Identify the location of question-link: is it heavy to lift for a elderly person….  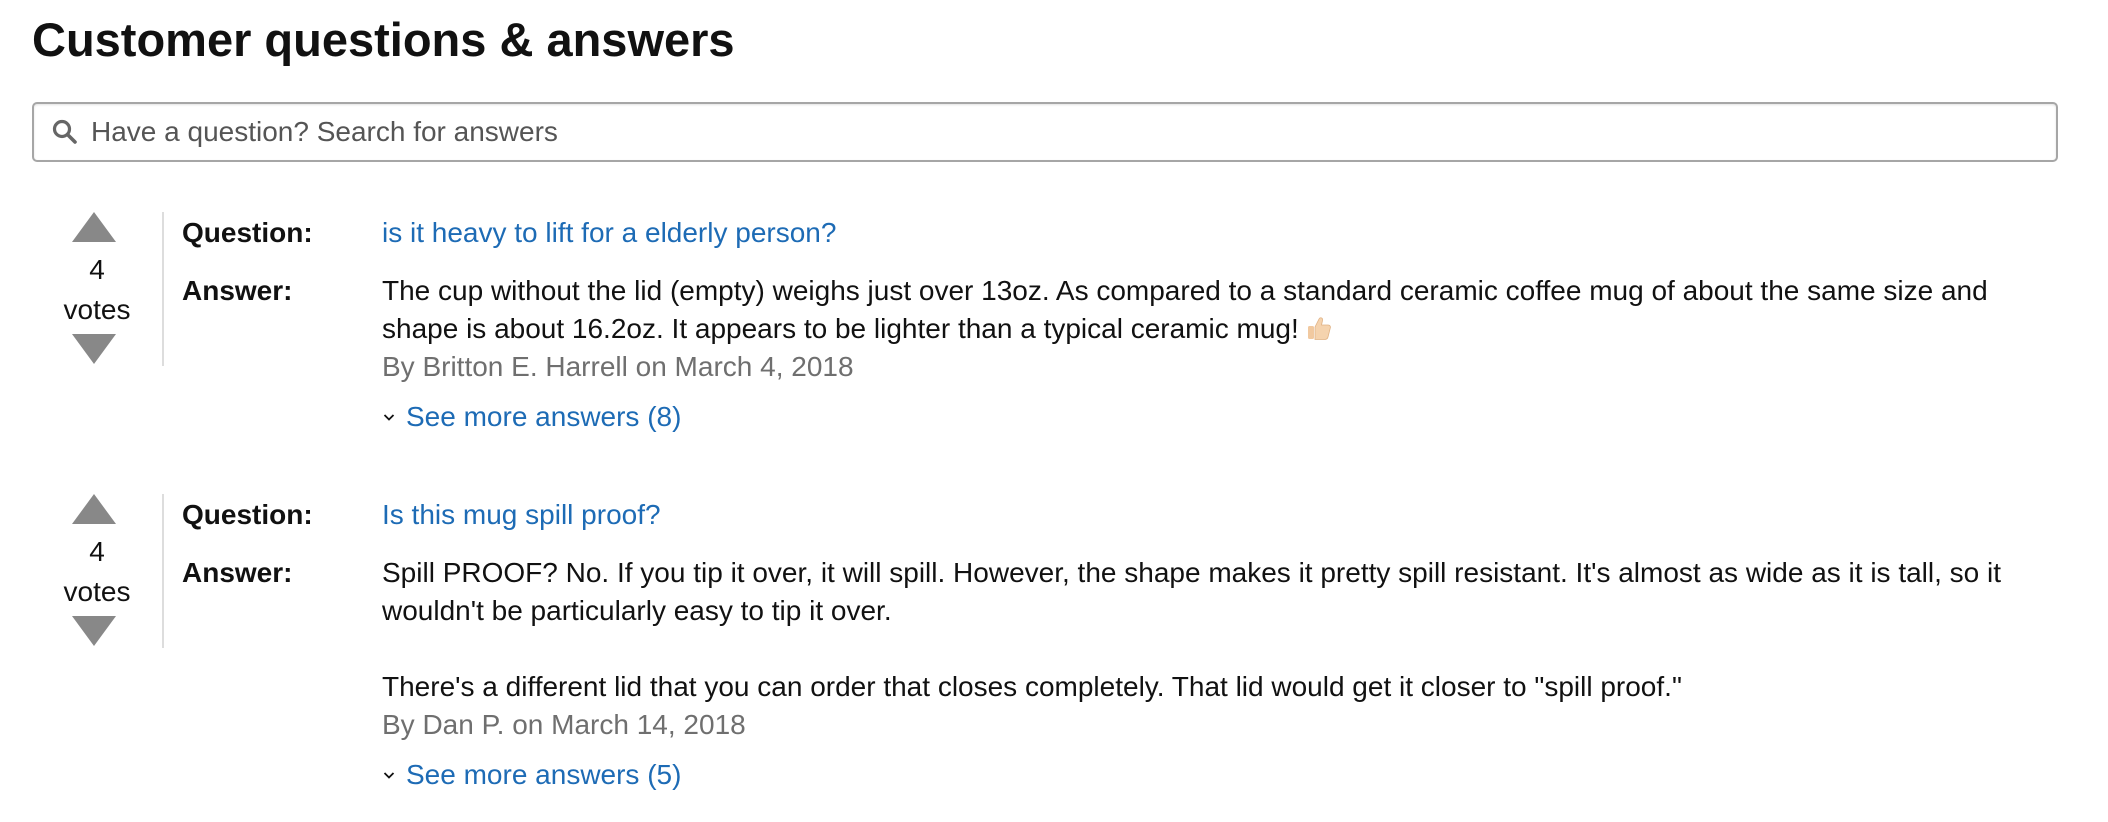
(609, 232).